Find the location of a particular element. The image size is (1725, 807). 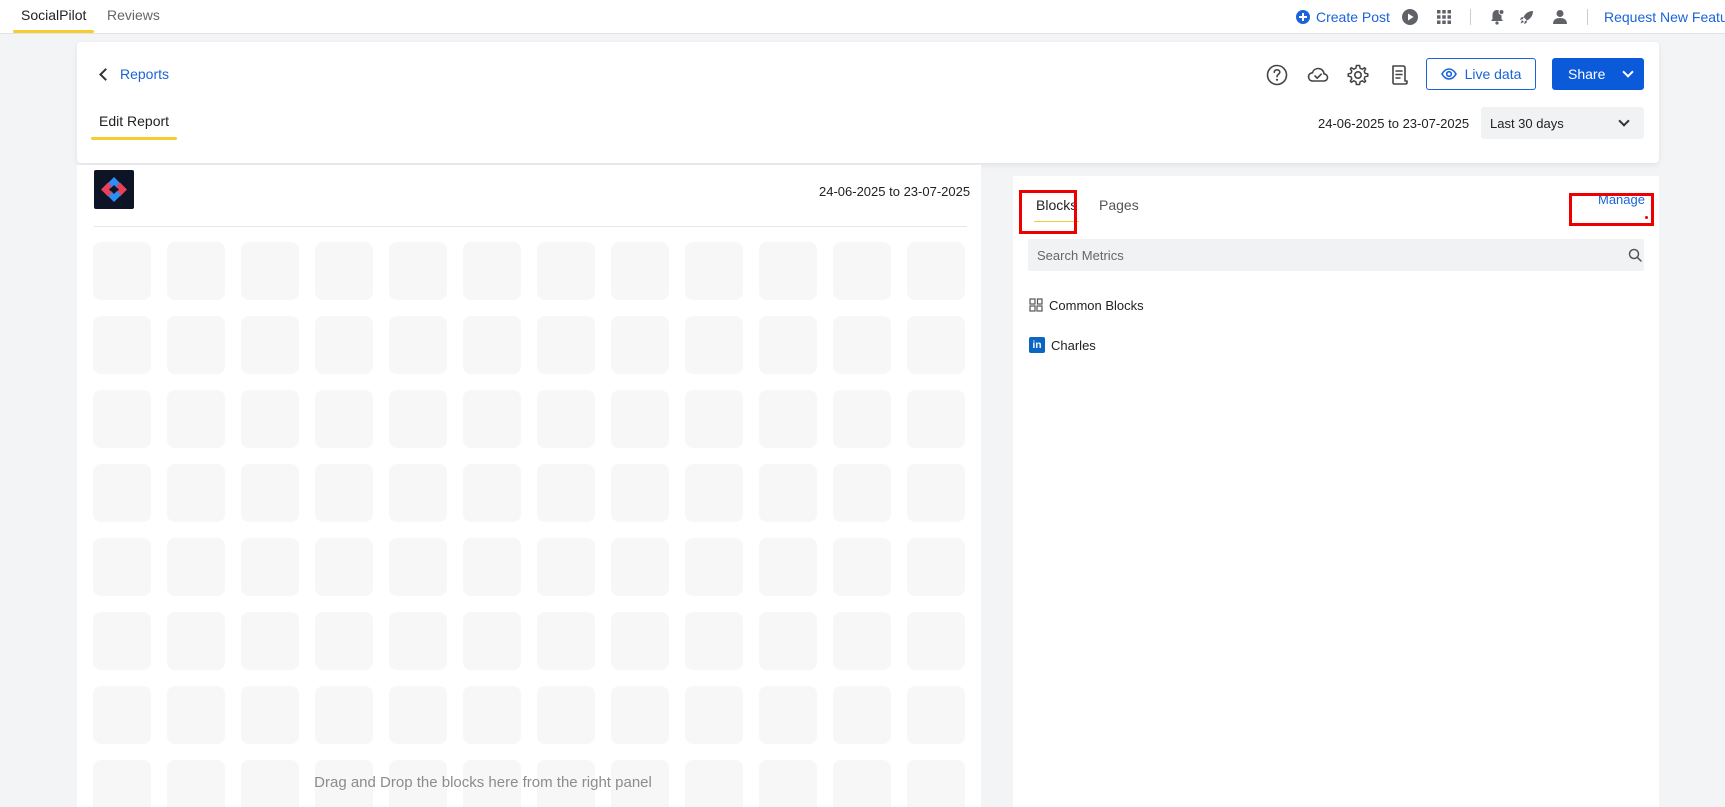

group-label: Charles is located at coordinates (1073, 345).